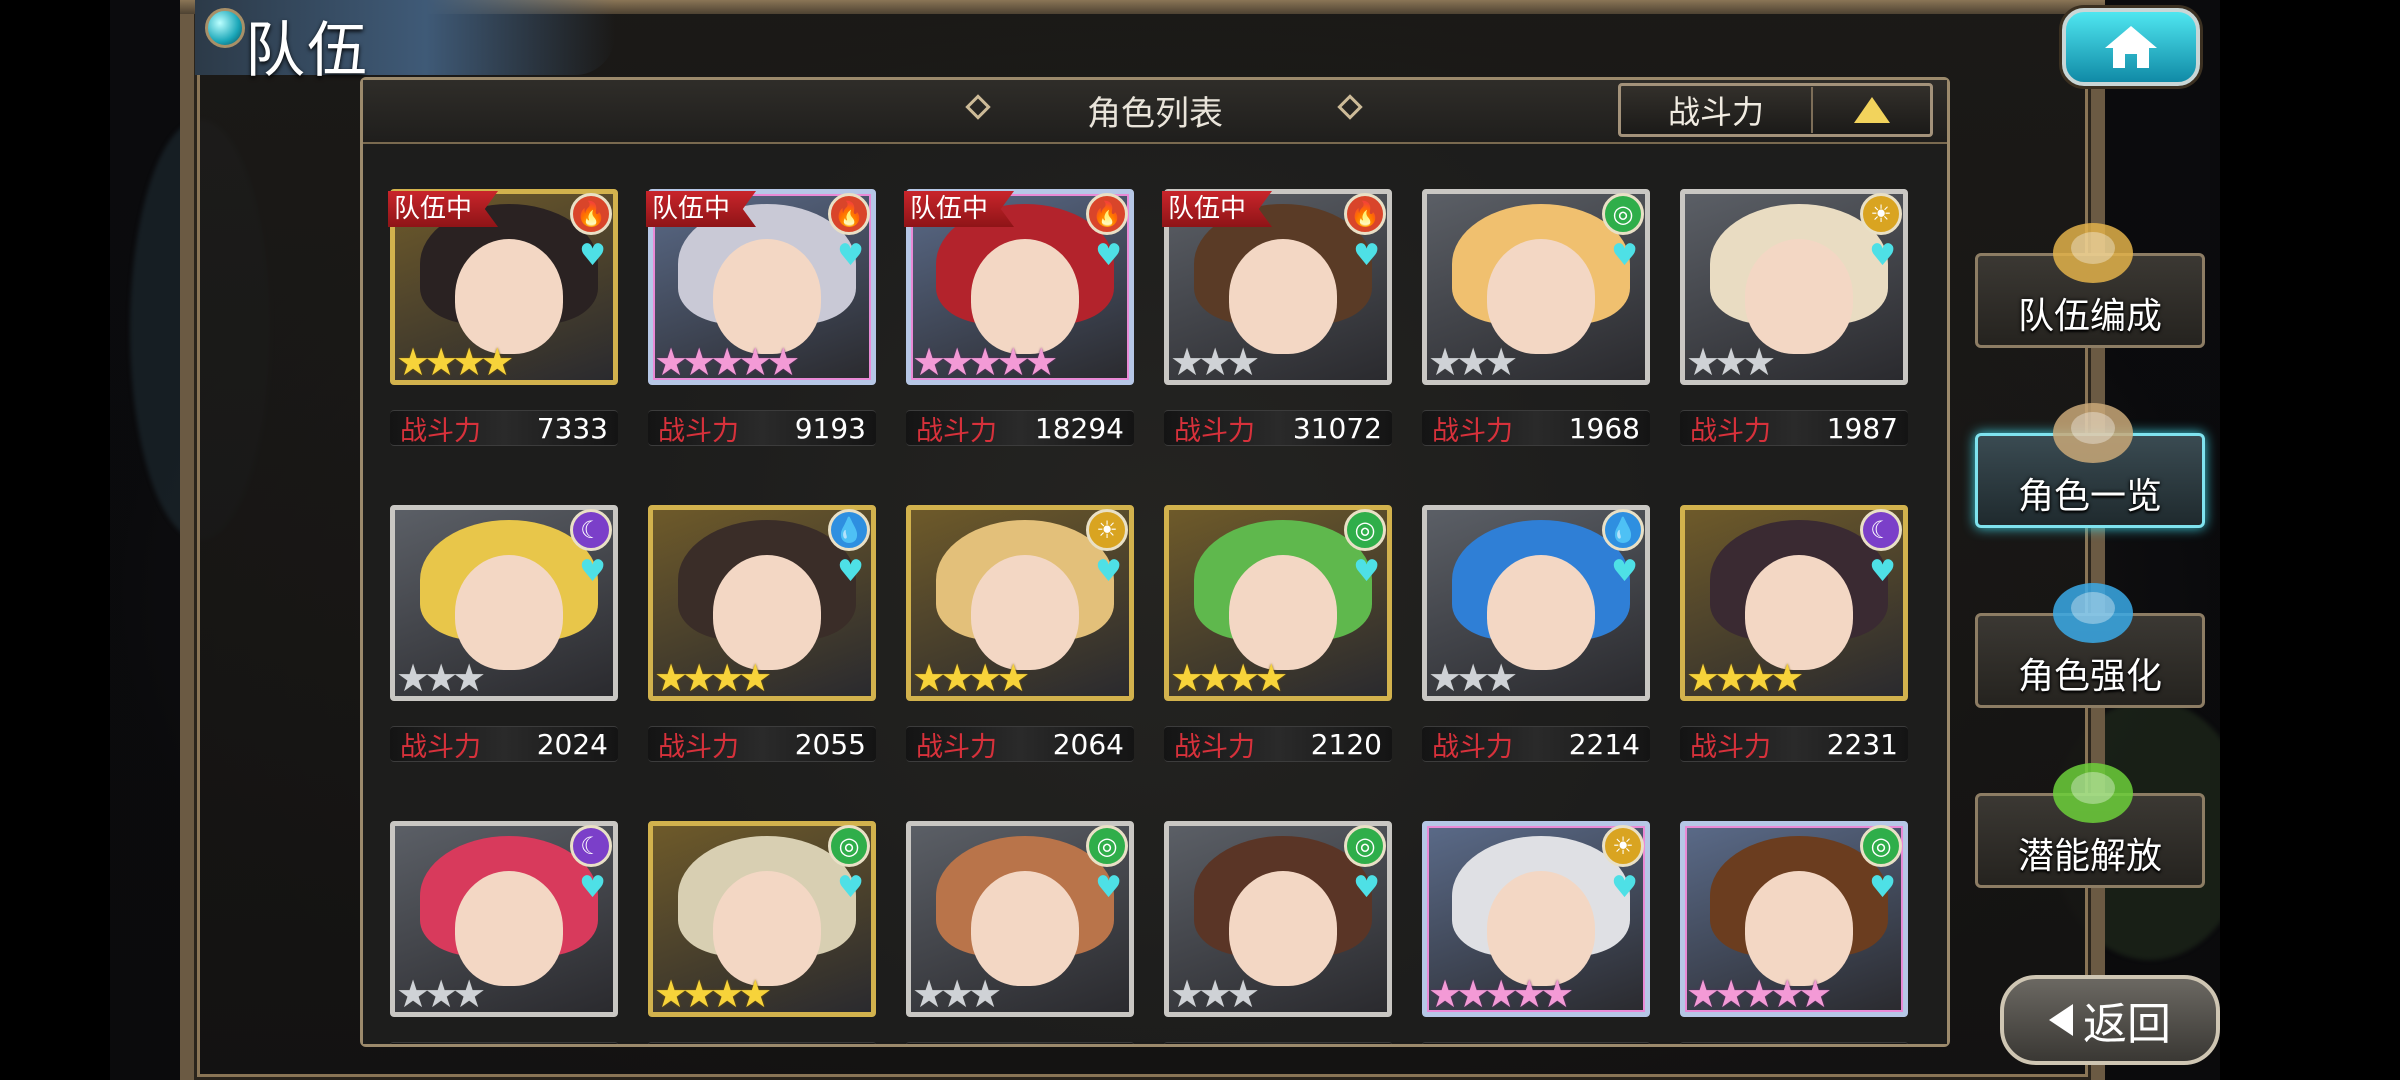 The width and height of the screenshot is (2400, 1080). What do you see at coordinates (1088, 744) in the screenshot?
I see `power-value: 2064` at bounding box center [1088, 744].